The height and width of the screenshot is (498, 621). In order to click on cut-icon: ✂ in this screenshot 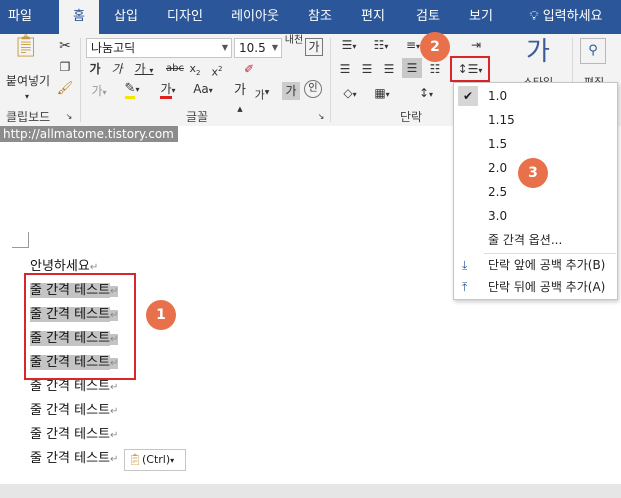, I will do `click(65, 46)`.